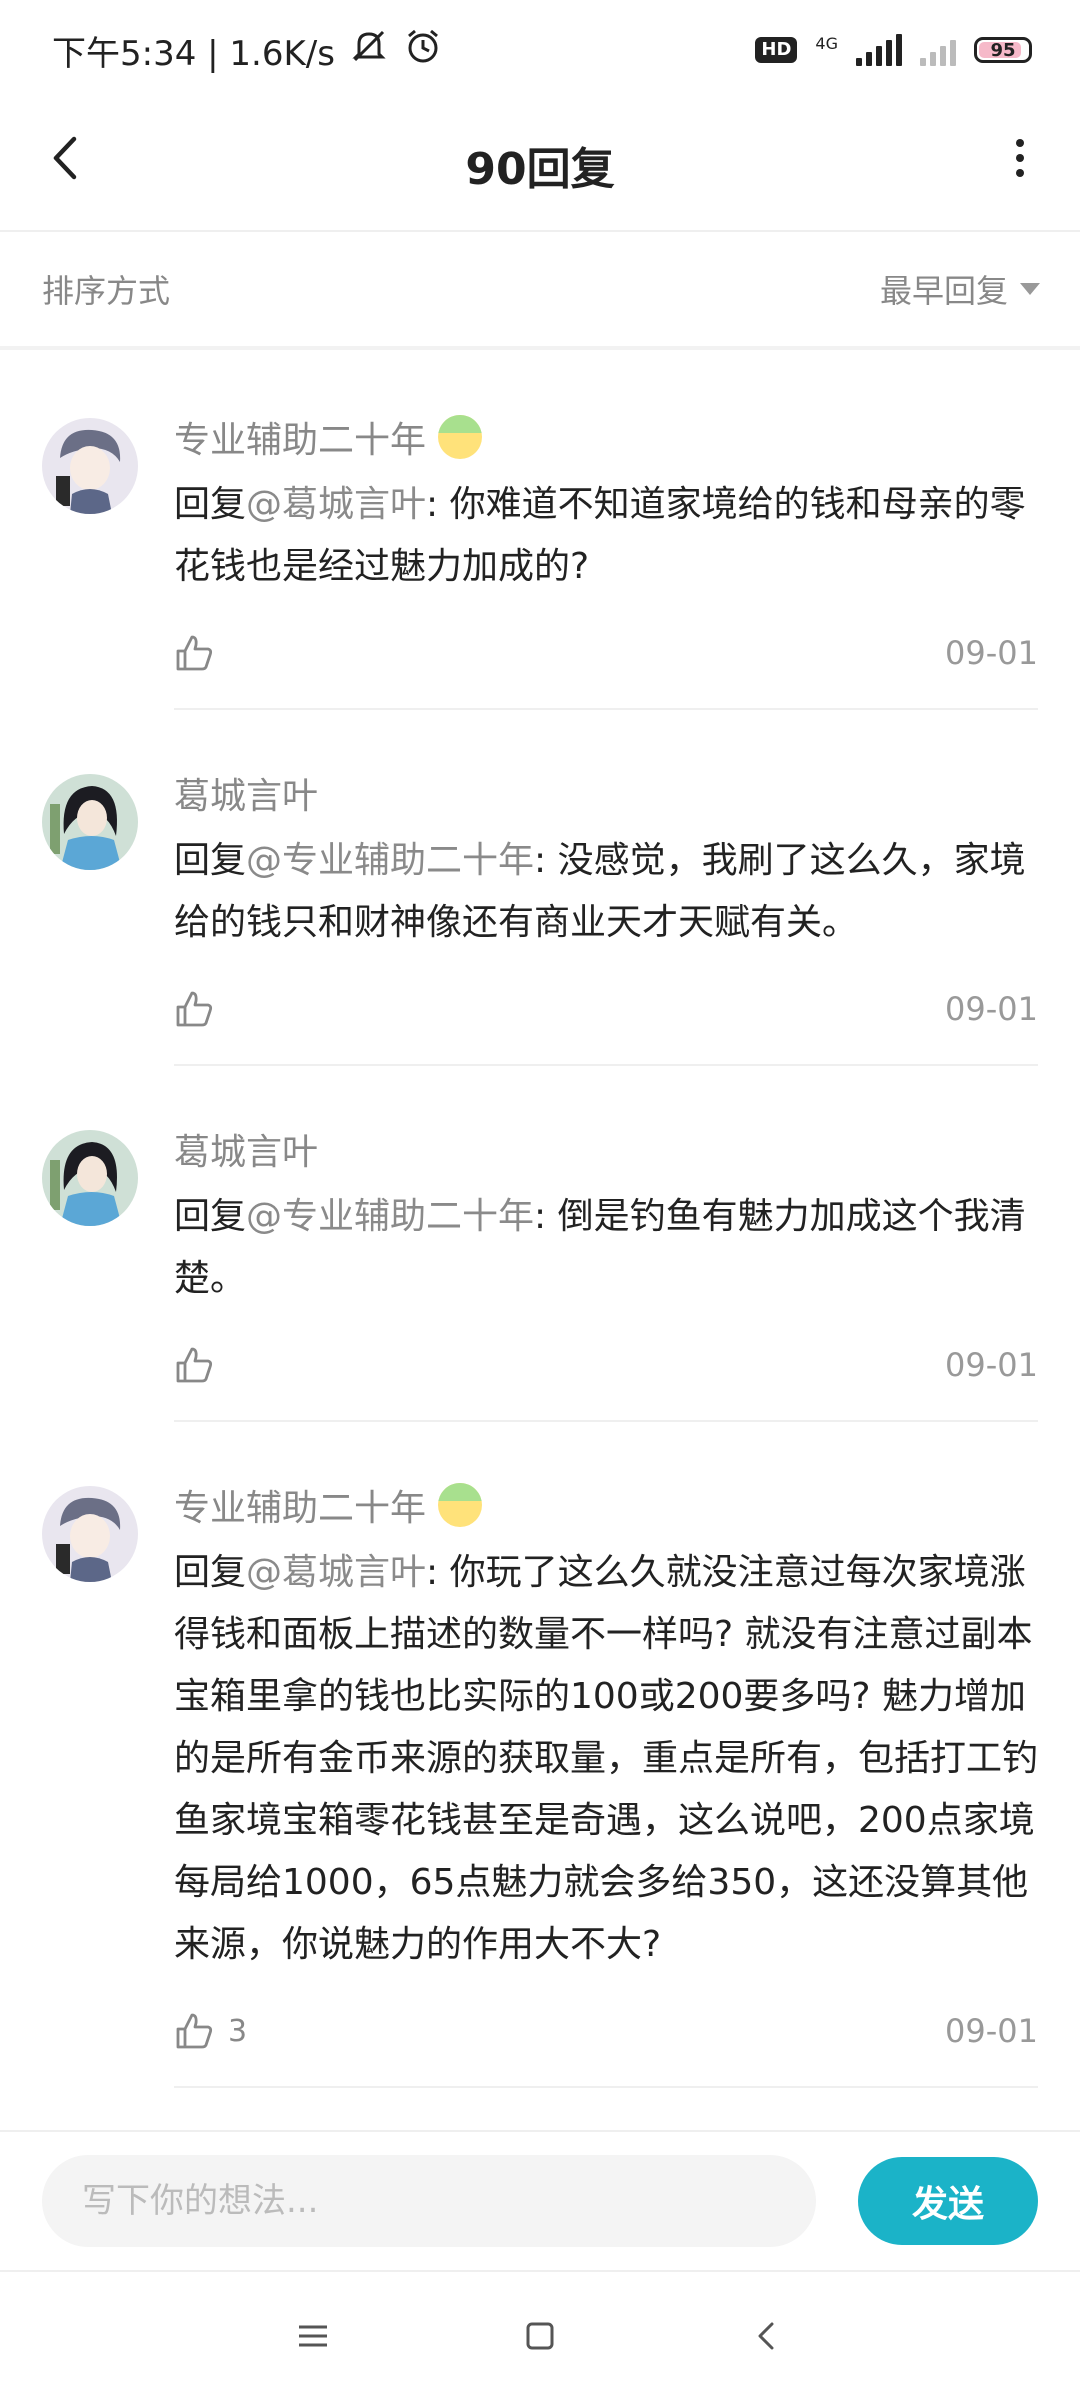 The image size is (1080, 2400). I want to click on reply-input-bar: 发送, so click(540, 2200).